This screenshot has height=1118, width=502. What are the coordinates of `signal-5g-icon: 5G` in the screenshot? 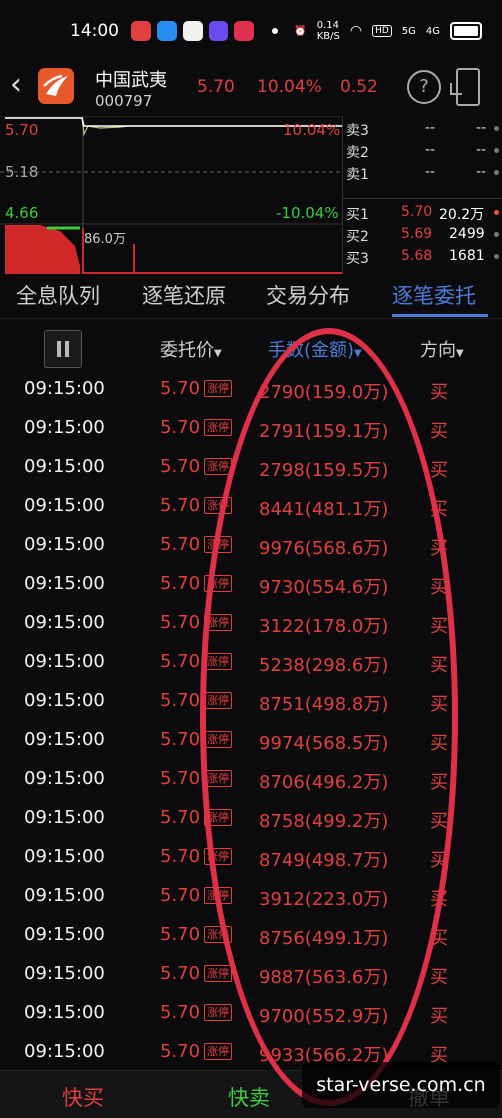 It's located at (408, 31).